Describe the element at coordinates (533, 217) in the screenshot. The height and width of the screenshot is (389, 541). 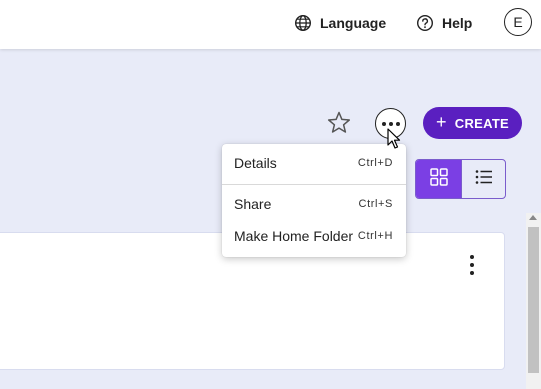
I see `scroll-up-arrow` at that location.